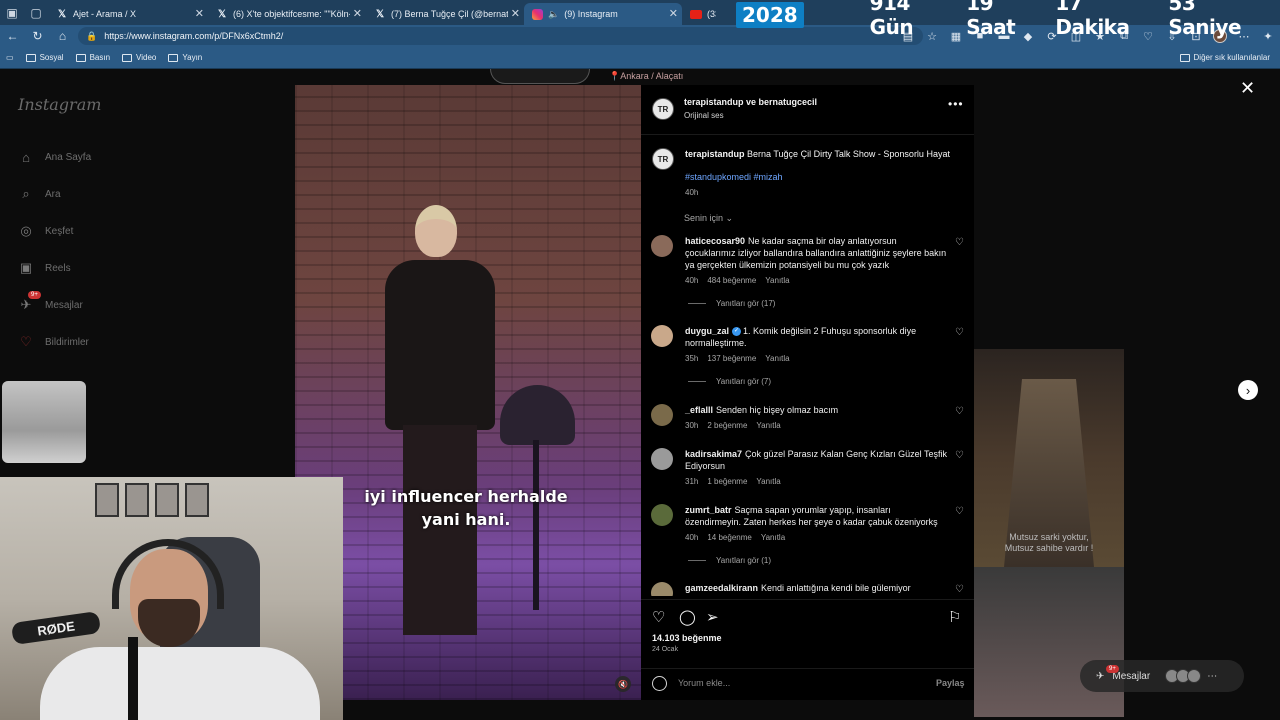 This screenshot has width=1280, height=720. I want to click on nav-reels: ▣ Reels, so click(44, 268).